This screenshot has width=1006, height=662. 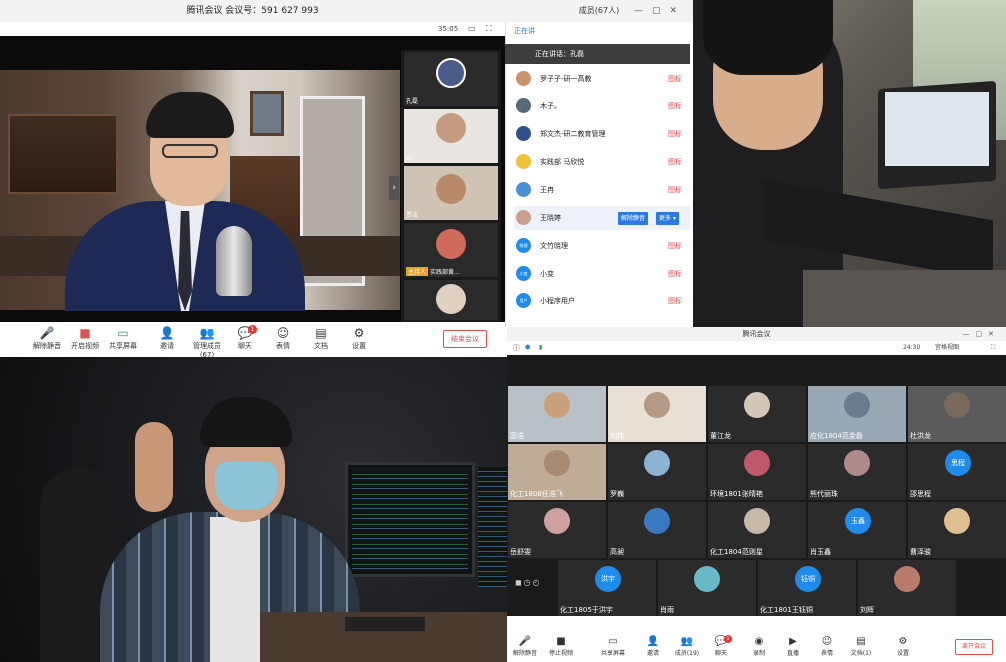 What do you see at coordinates (465, 339) in the screenshot?
I see `end-meeting-button: 结束会议` at bounding box center [465, 339].